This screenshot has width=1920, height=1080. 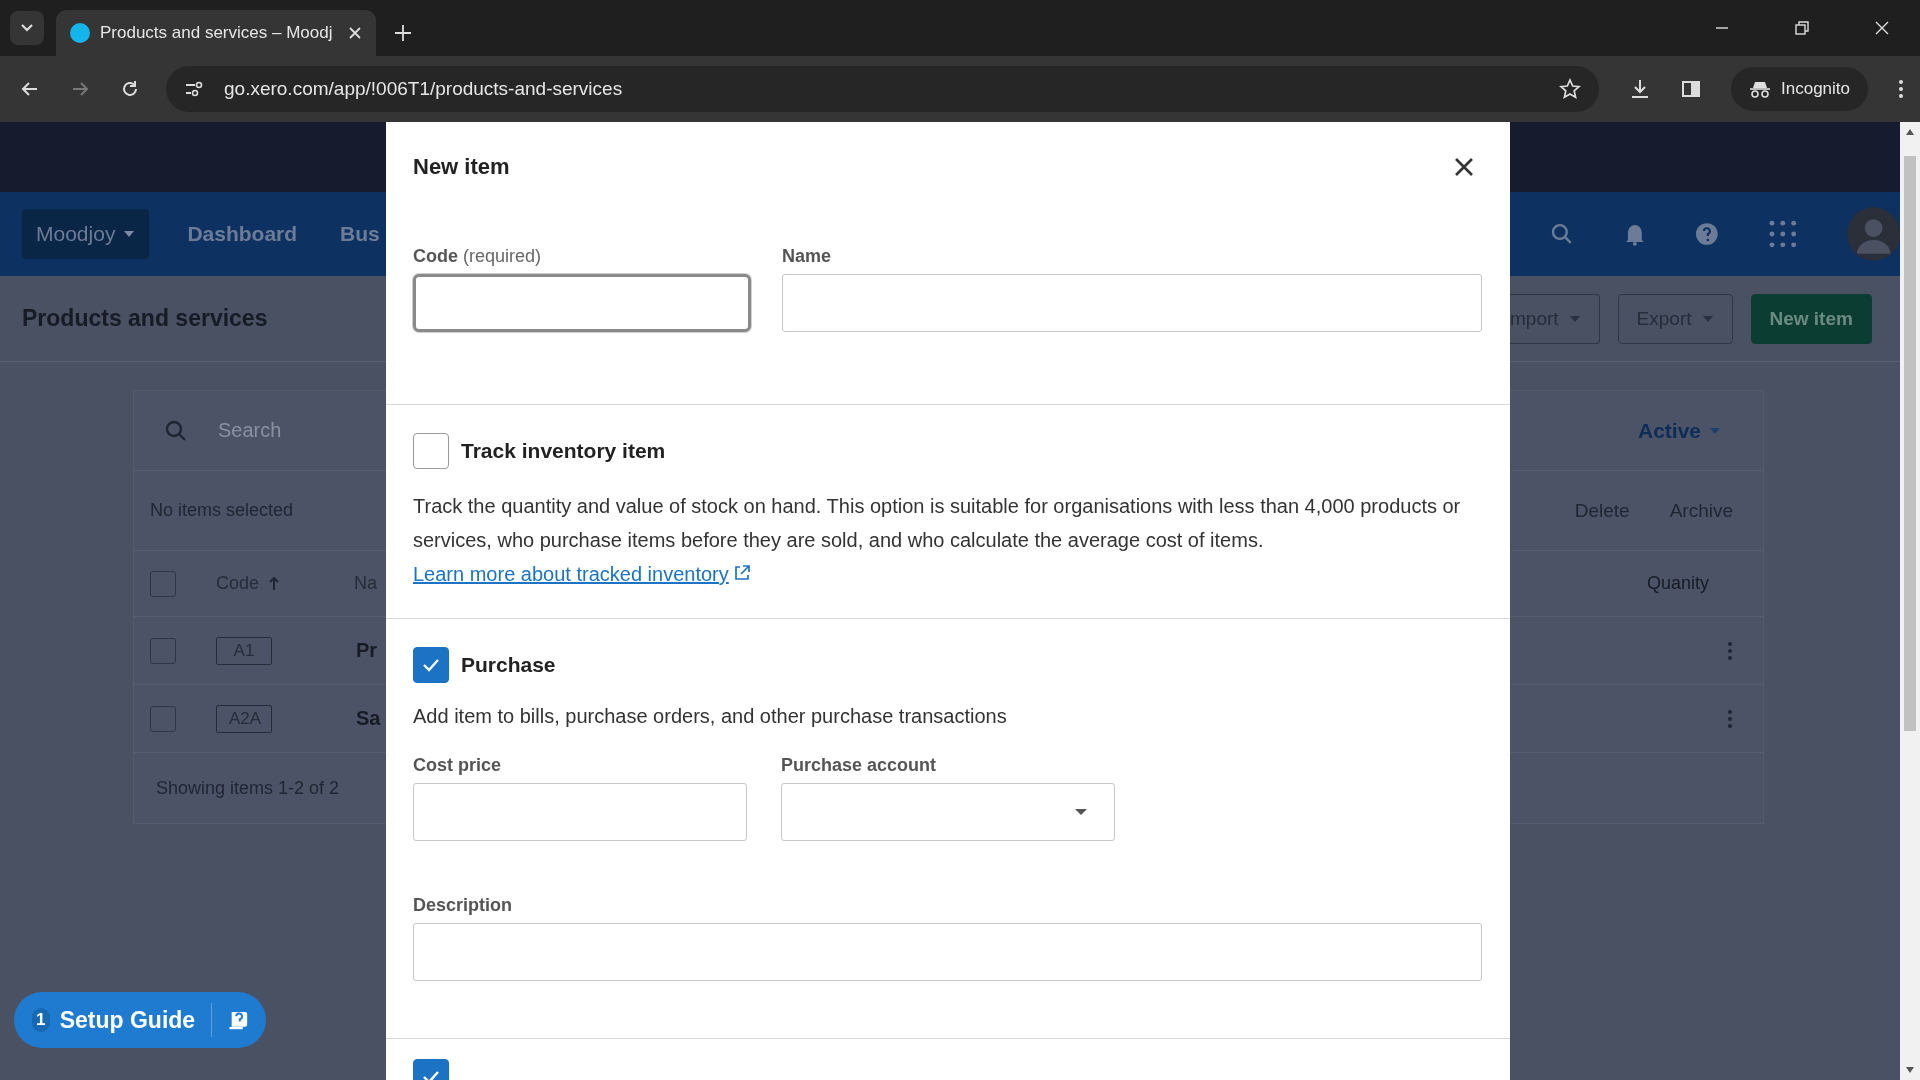 I want to click on step-count-badge: 1, so click(x=41, y=1020).